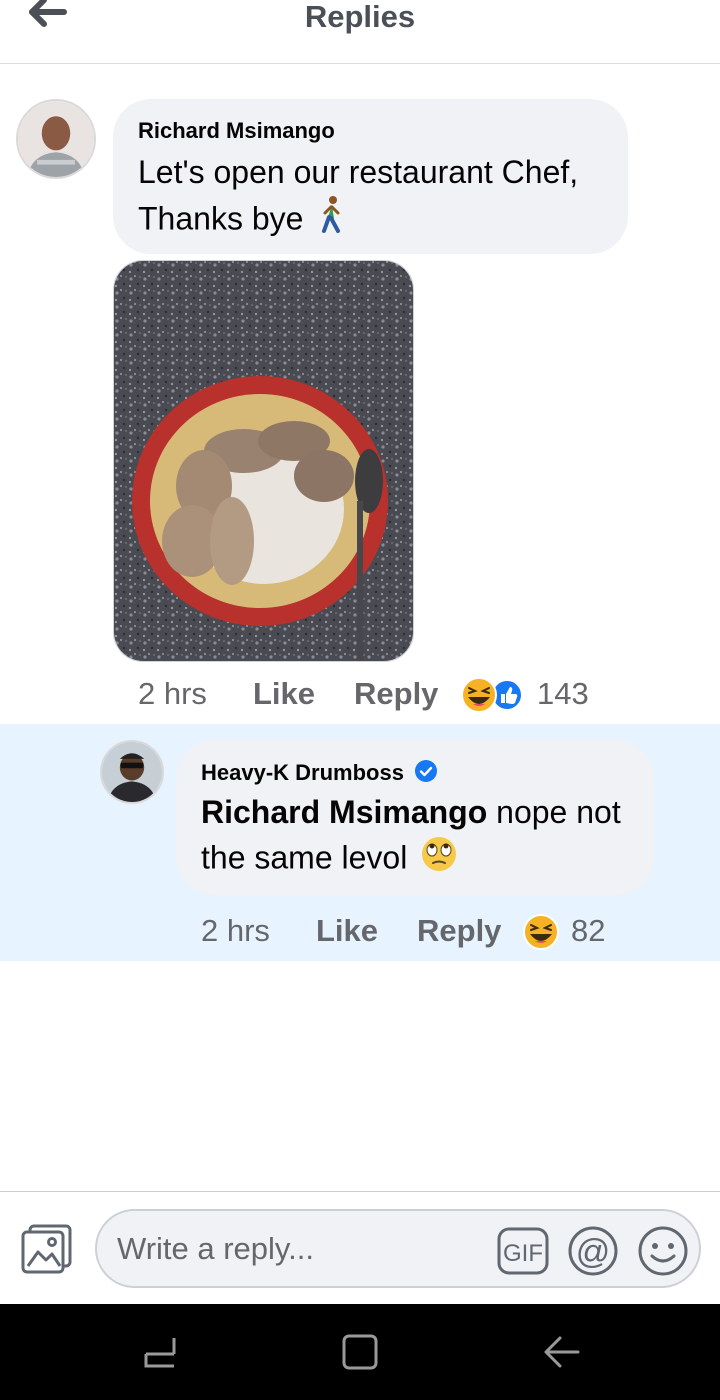 This screenshot has height=1400, width=720. What do you see at coordinates (319, 774) in the screenshot?
I see `reply-author: Heavy-K Drumboss` at bounding box center [319, 774].